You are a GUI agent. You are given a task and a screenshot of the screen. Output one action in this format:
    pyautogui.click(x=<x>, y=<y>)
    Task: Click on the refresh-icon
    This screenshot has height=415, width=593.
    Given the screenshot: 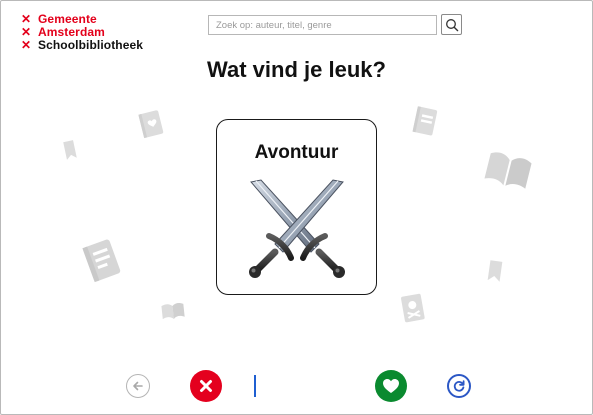 What is the action you would take?
    pyautogui.click(x=459, y=386)
    